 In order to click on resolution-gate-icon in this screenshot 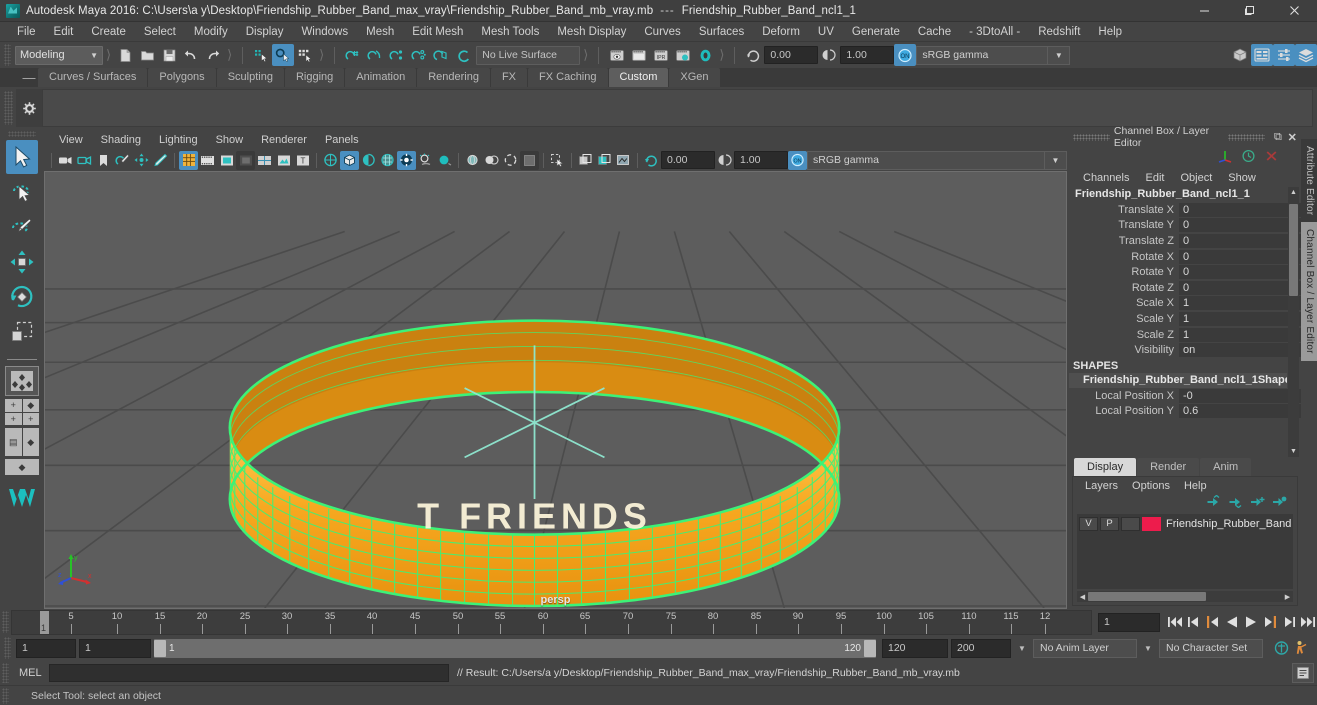, I will do `click(226, 160)`.